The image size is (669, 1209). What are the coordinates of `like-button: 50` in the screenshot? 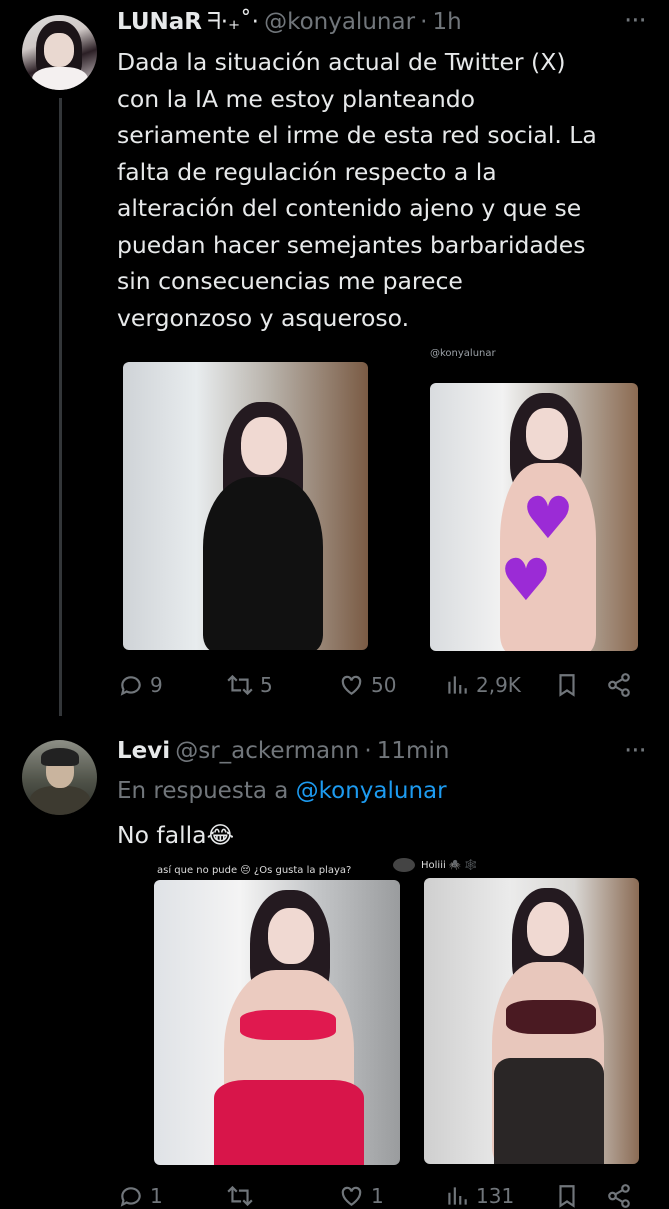 It's located at (367, 685).